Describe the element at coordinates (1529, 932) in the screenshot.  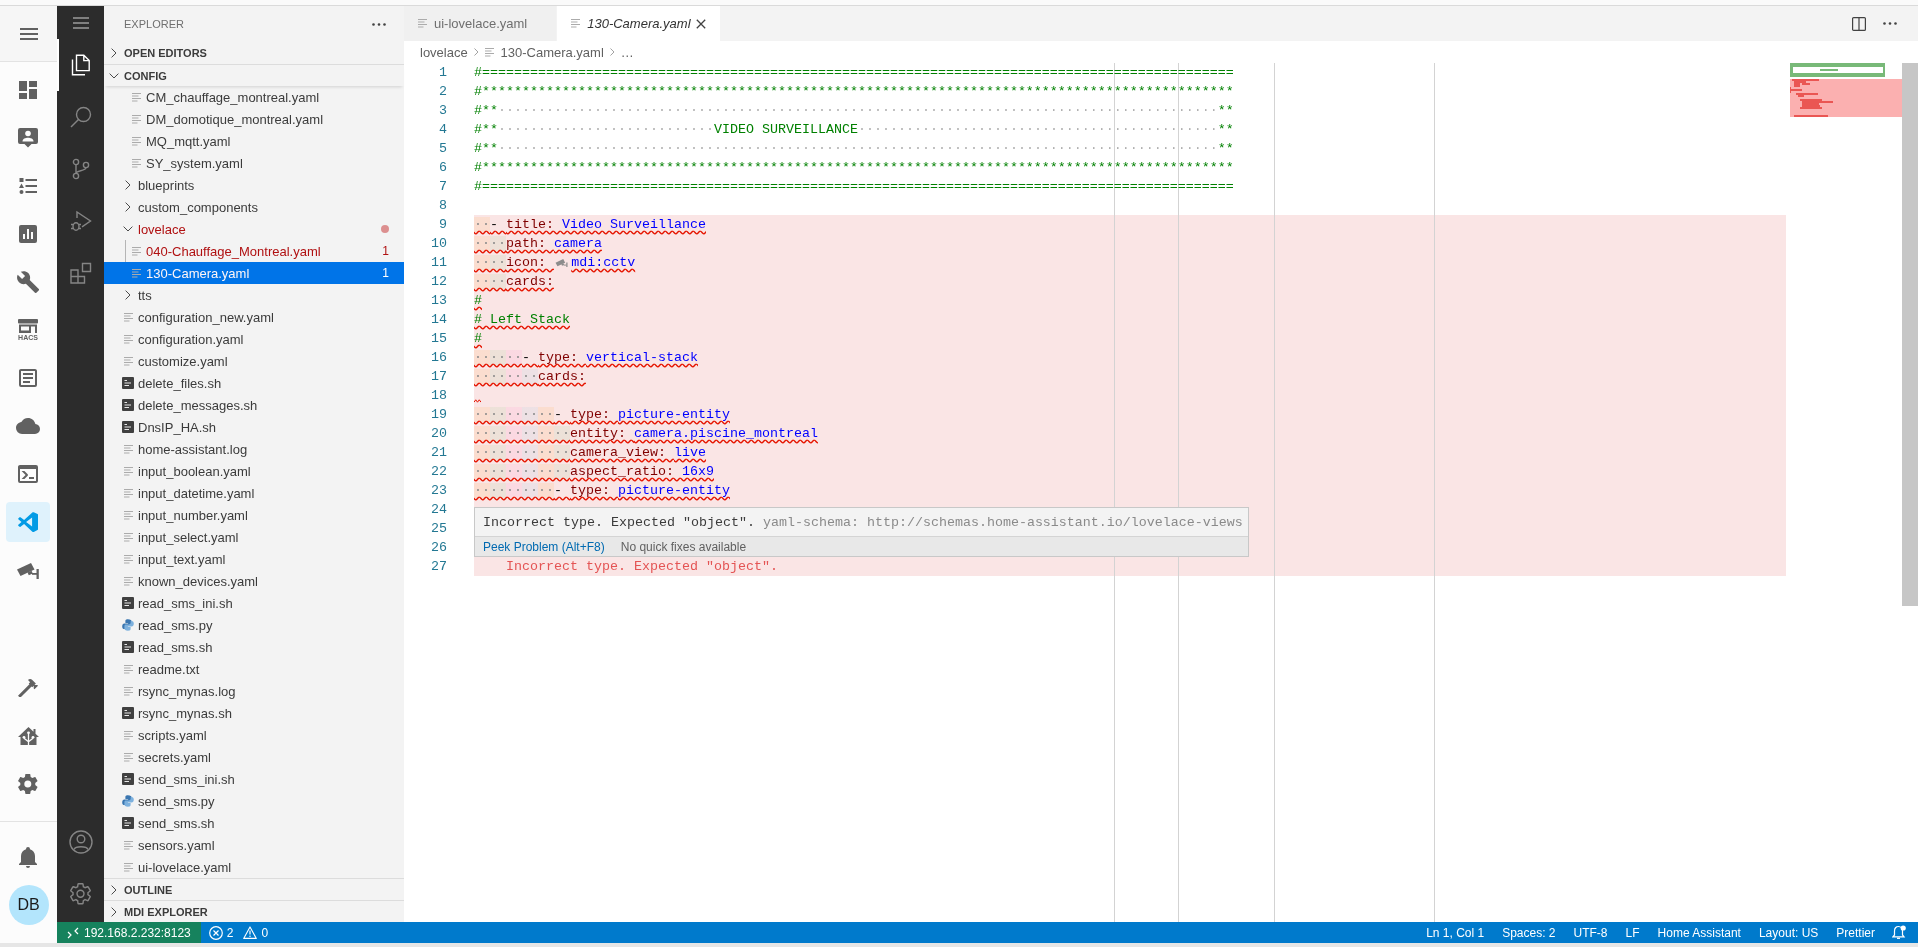
I see `status-bar-item: Spaces: 2` at that location.